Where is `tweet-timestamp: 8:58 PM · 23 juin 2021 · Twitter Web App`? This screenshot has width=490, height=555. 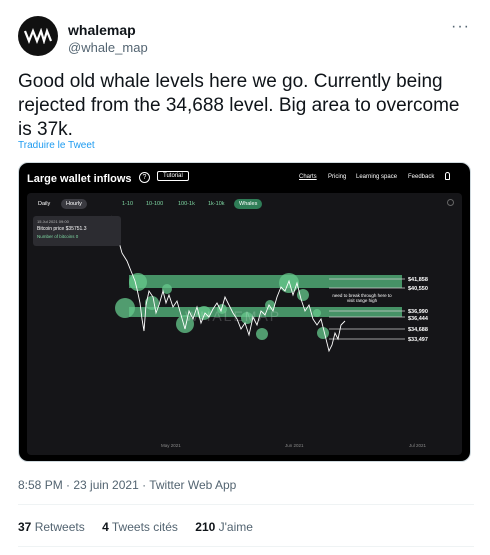 tweet-timestamp: 8:58 PM · 23 juin 2021 · Twitter Web App is located at coordinates (127, 485).